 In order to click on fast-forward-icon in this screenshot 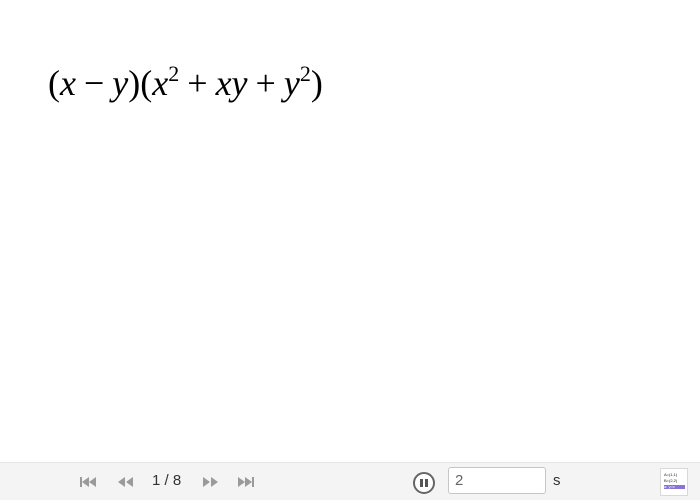, I will do `click(210, 482)`.